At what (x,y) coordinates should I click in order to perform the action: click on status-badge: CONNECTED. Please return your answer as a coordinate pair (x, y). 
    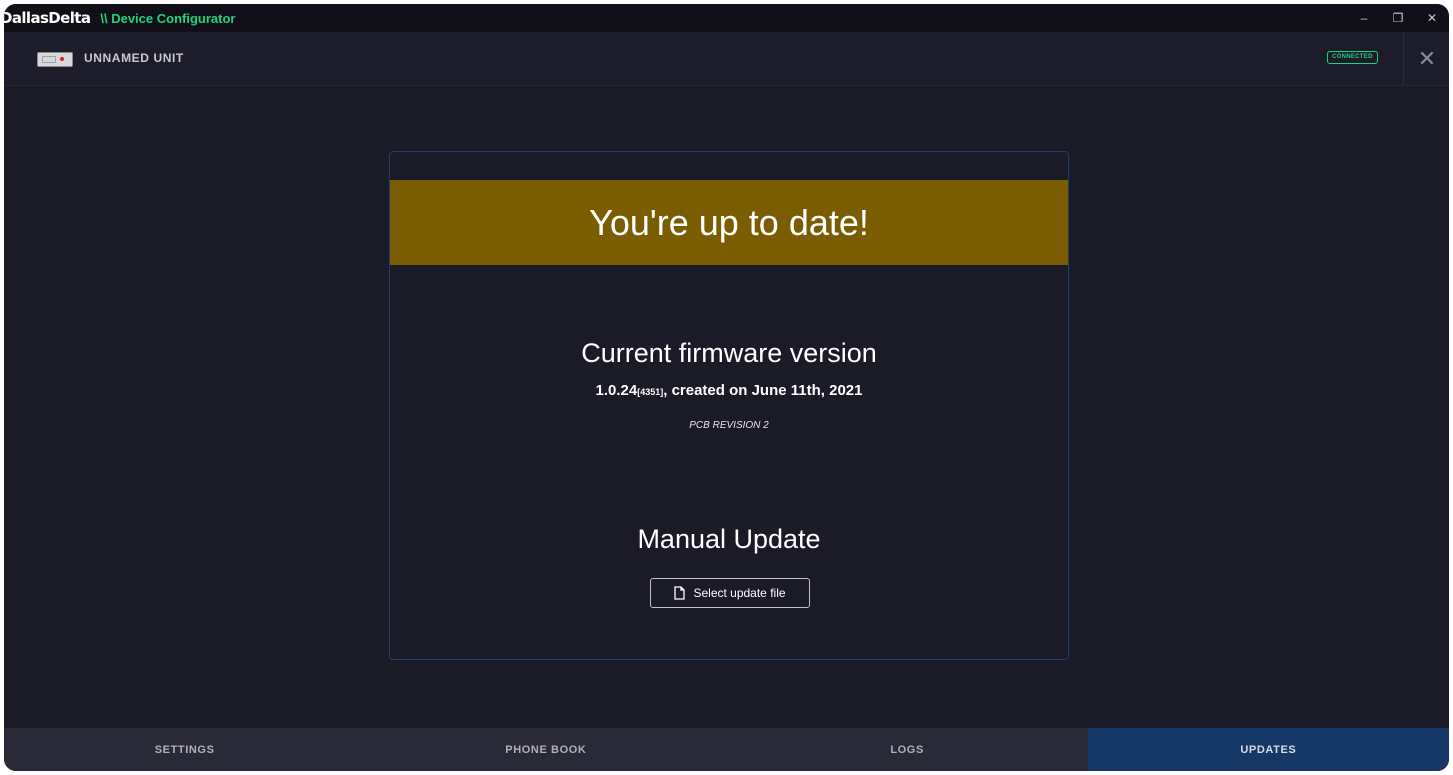
    Looking at the image, I should click on (1352, 57).